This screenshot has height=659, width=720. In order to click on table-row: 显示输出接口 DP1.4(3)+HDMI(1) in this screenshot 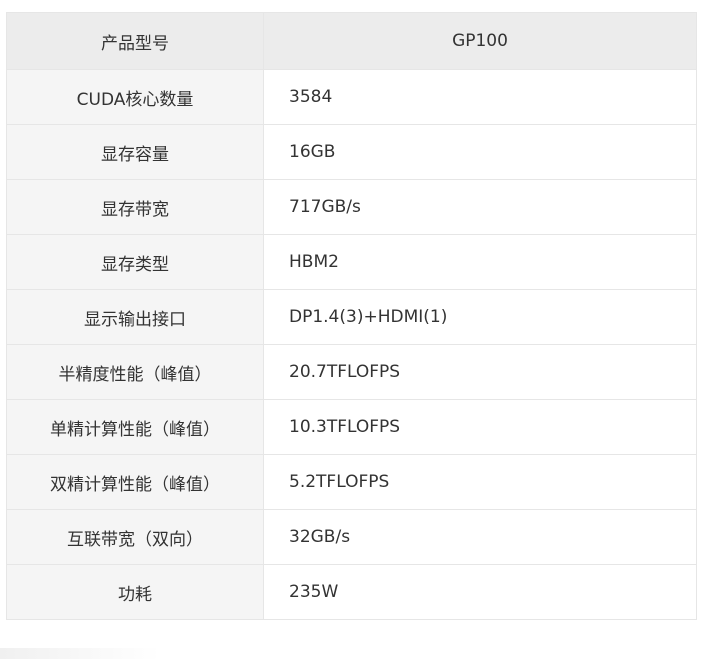, I will do `click(351, 317)`.